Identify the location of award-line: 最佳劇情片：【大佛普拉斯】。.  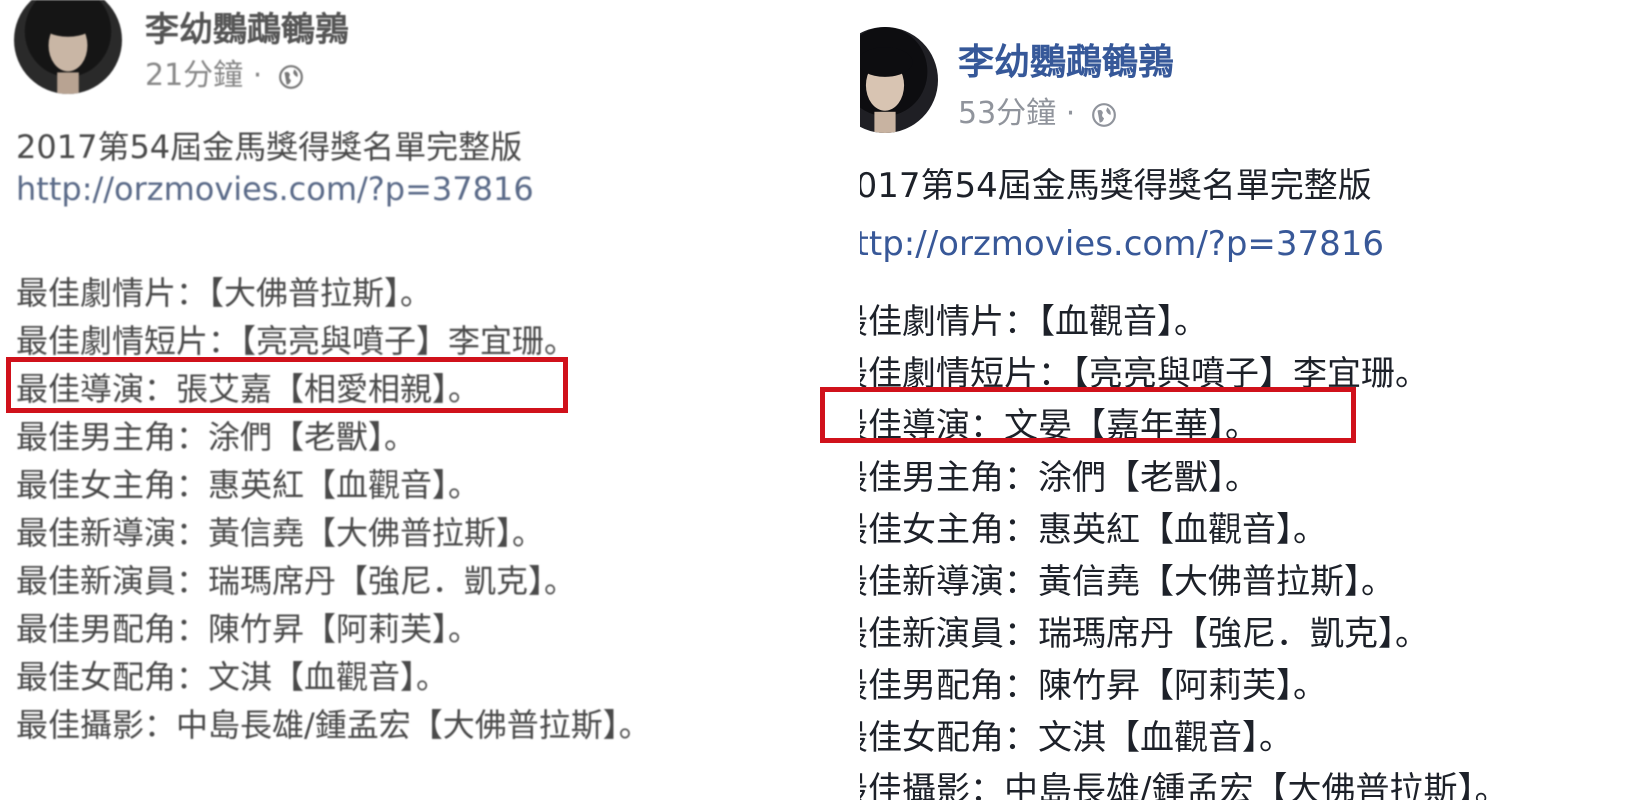
(224, 293).